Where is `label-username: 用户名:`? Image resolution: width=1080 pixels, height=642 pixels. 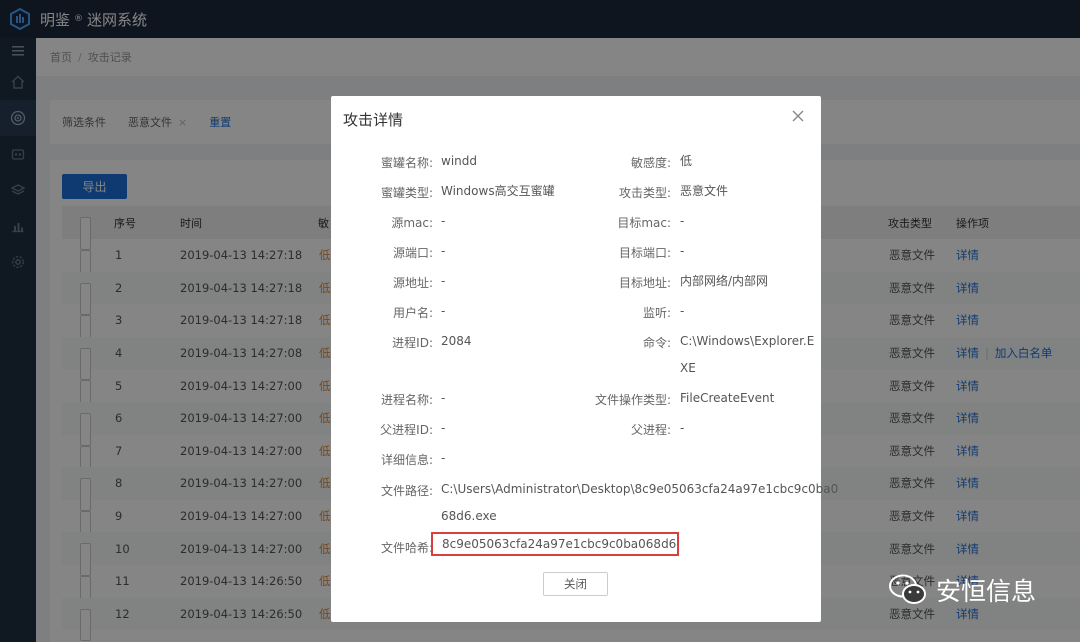 label-username: 用户名: is located at coordinates (412, 313).